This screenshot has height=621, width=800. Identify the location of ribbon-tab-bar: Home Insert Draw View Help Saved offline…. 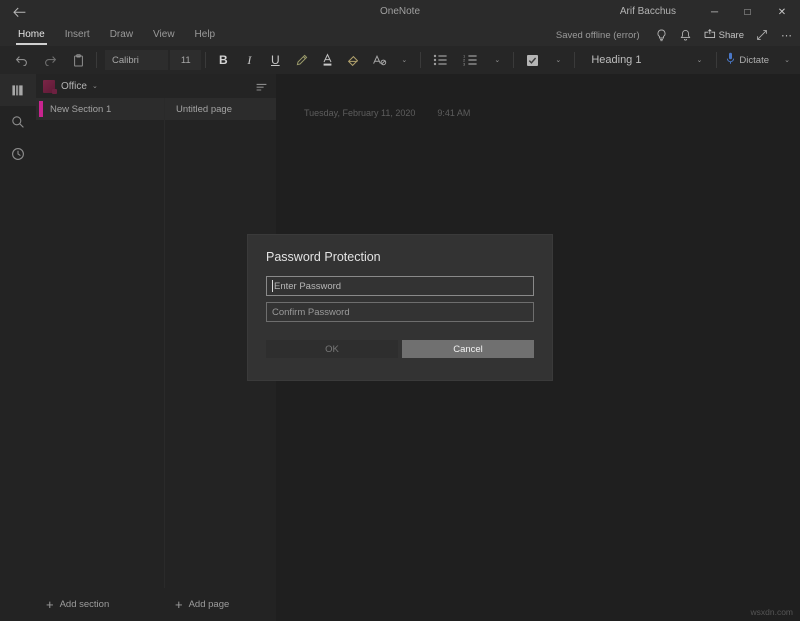
(400, 35).